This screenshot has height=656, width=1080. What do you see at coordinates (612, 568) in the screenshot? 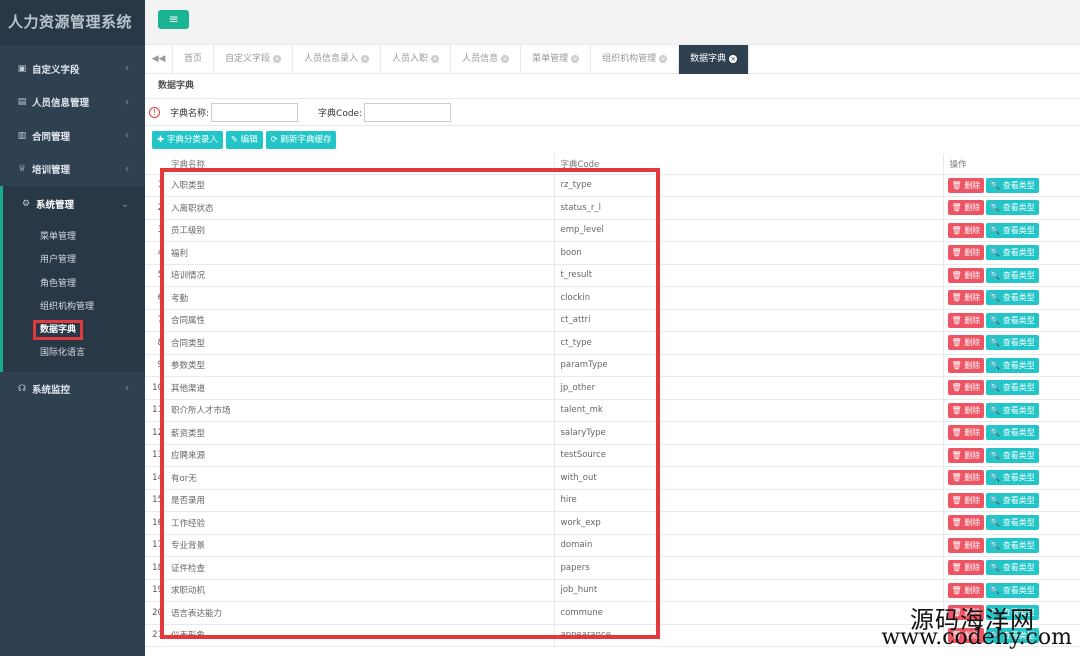
I see `table-row: 18 证件检查 papers 🗑 删除 🔍 查看类型` at bounding box center [612, 568].